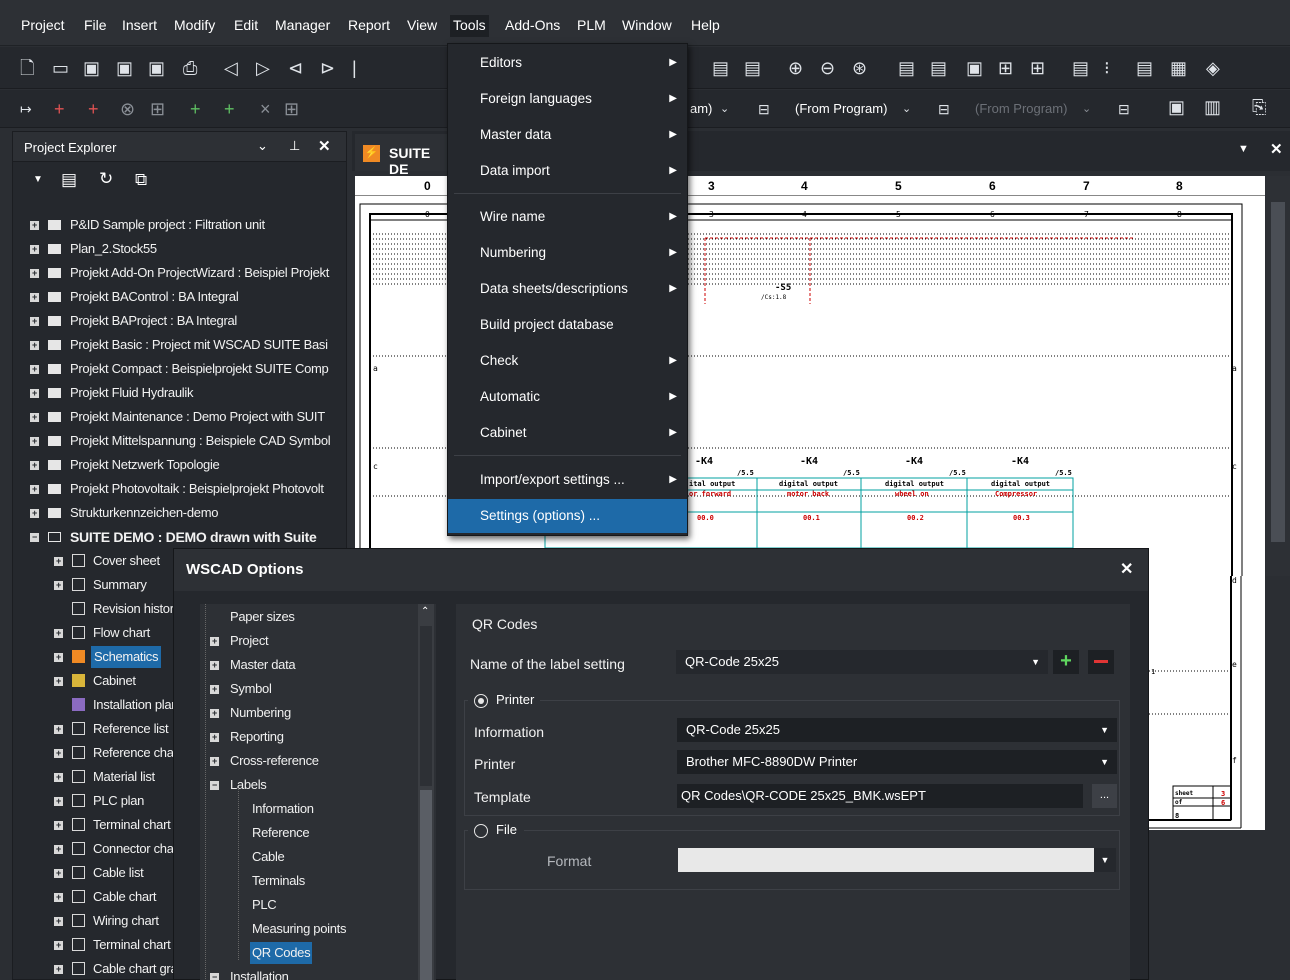  Describe the element at coordinates (974, 68) in the screenshot. I see `doc-view-icon: ▣` at that location.